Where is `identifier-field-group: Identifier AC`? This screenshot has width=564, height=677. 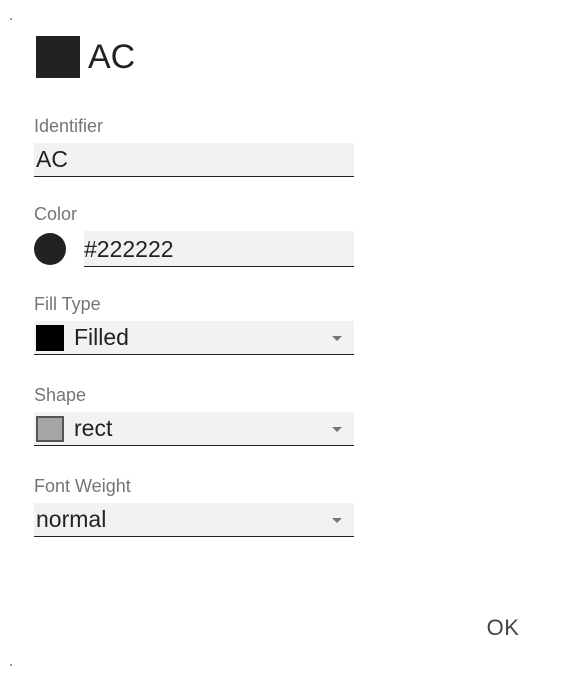 identifier-field-group: Identifier AC is located at coordinates (194, 146).